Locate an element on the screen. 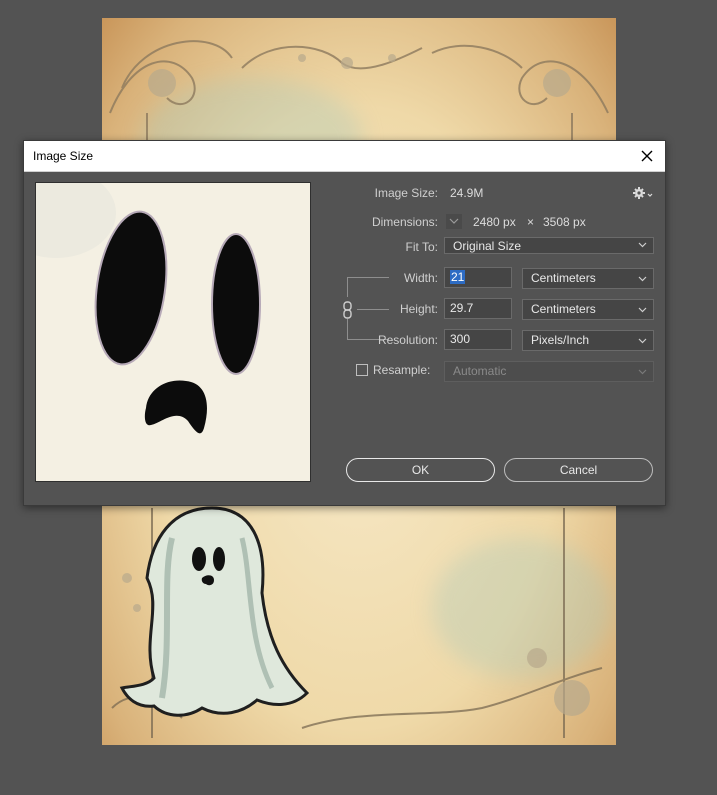  close-button is located at coordinates (647, 156).